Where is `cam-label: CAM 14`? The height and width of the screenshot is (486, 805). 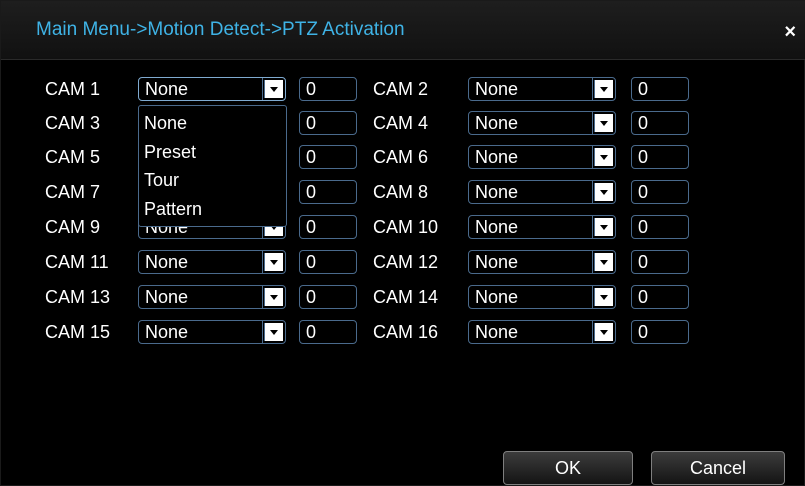 cam-label: CAM 14 is located at coordinates (406, 297).